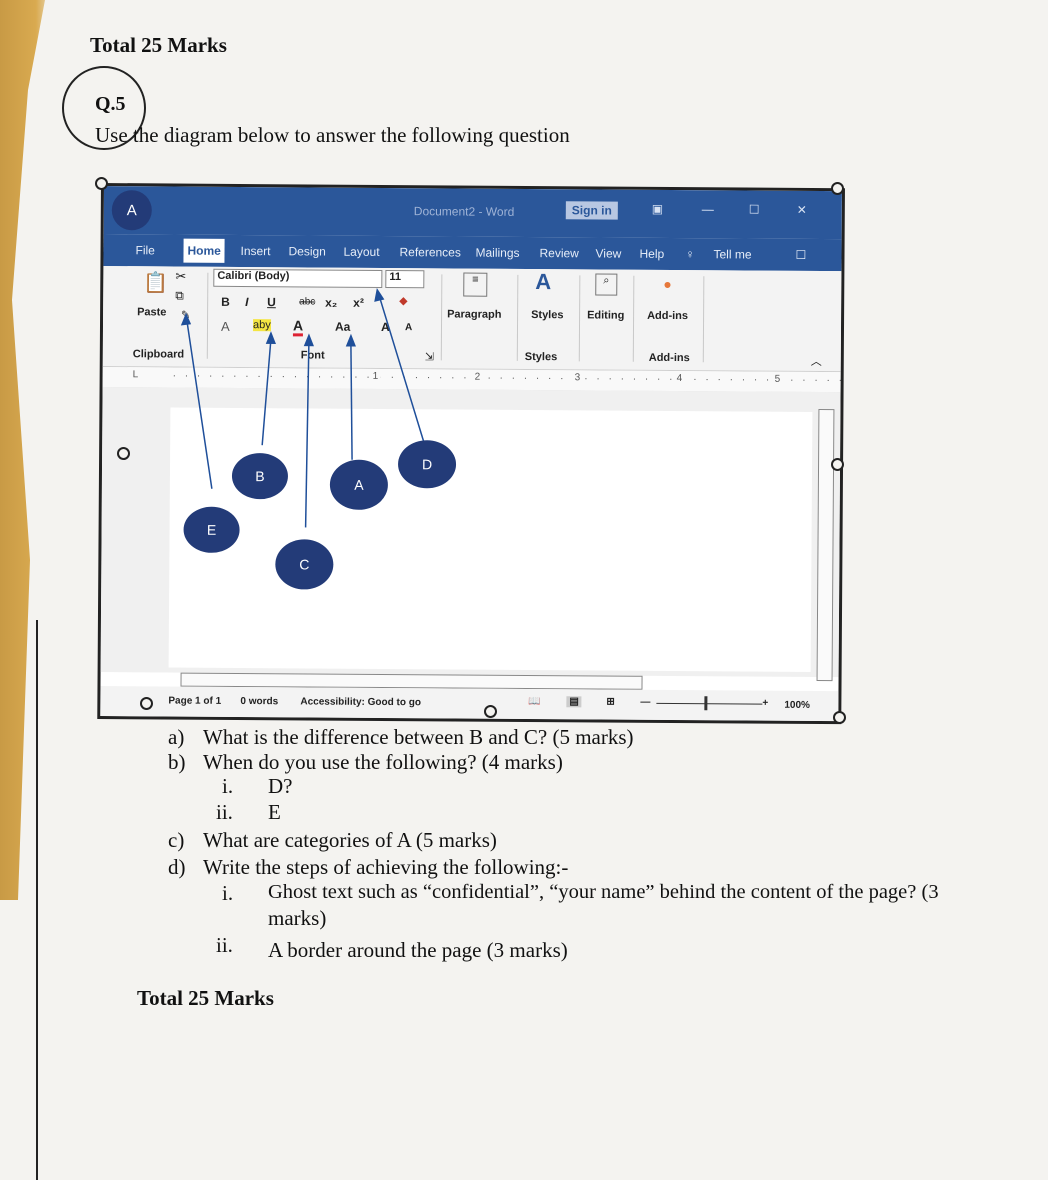 This screenshot has height=1180, width=1048. What do you see at coordinates (22, 450) in the screenshot?
I see `desk-background` at bounding box center [22, 450].